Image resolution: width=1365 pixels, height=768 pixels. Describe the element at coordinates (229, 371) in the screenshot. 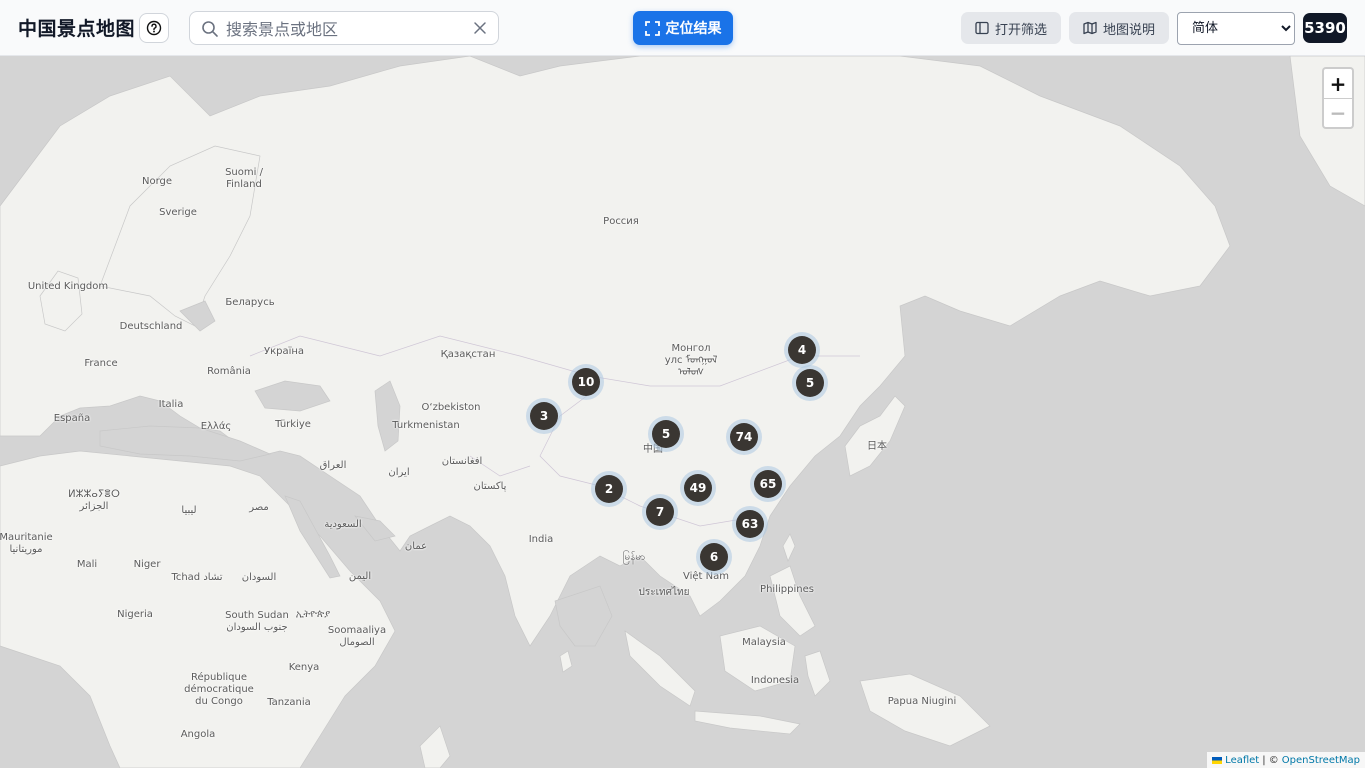

I see `place-label-romania: România` at that location.